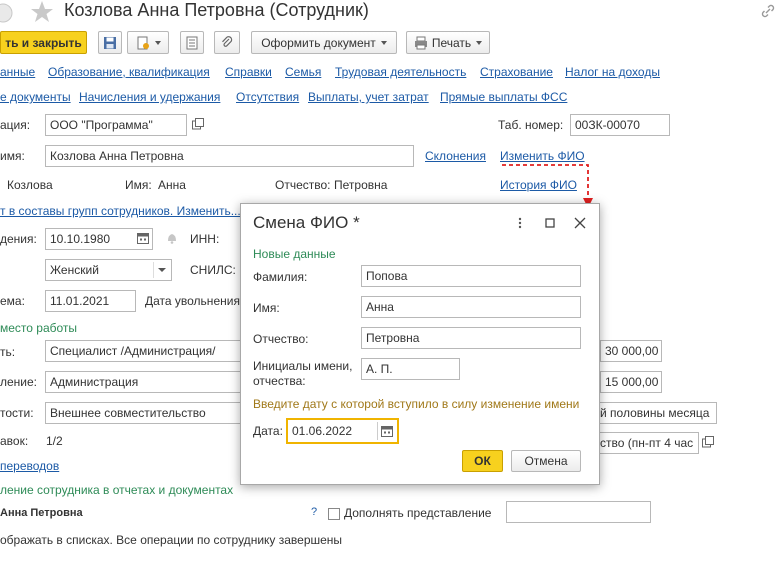  What do you see at coordinates (279, 381) in the screenshot?
I see `initials-label-line2: отчества:` at bounding box center [279, 381].